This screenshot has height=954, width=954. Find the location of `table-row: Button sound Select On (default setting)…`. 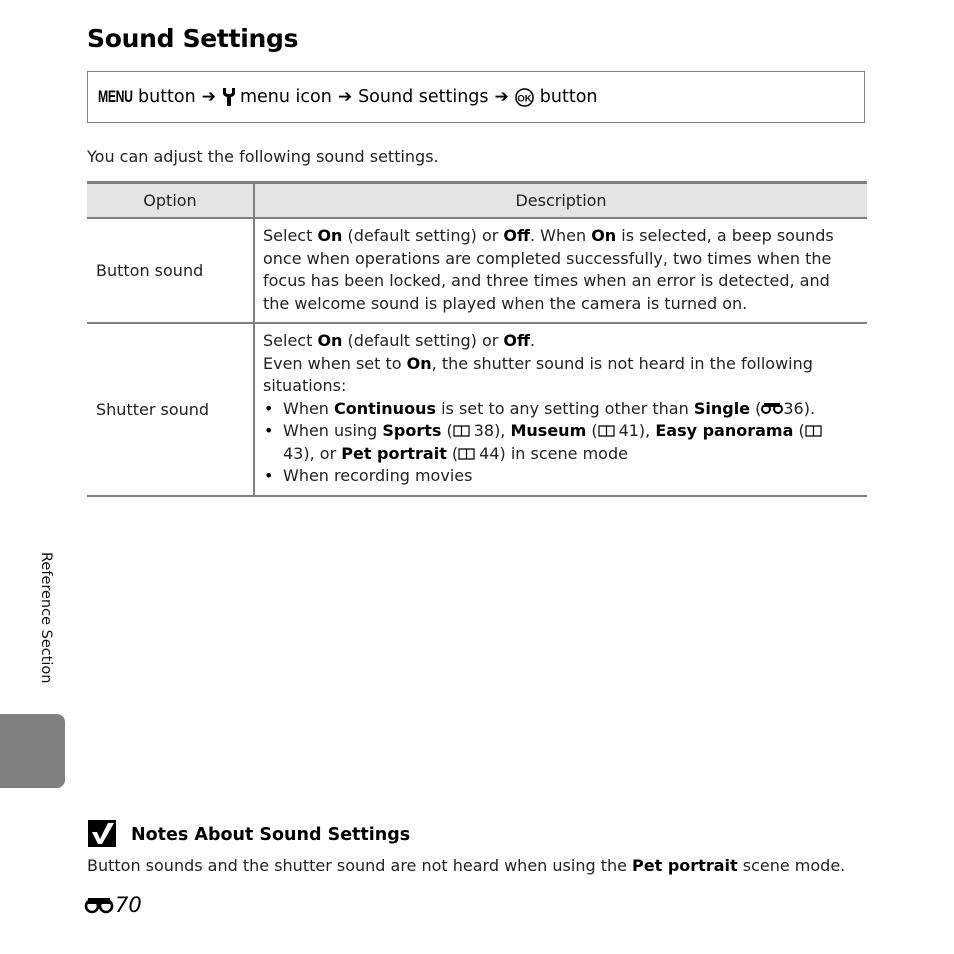

table-row: Button sound Select On (default setting)… is located at coordinates (477, 271).